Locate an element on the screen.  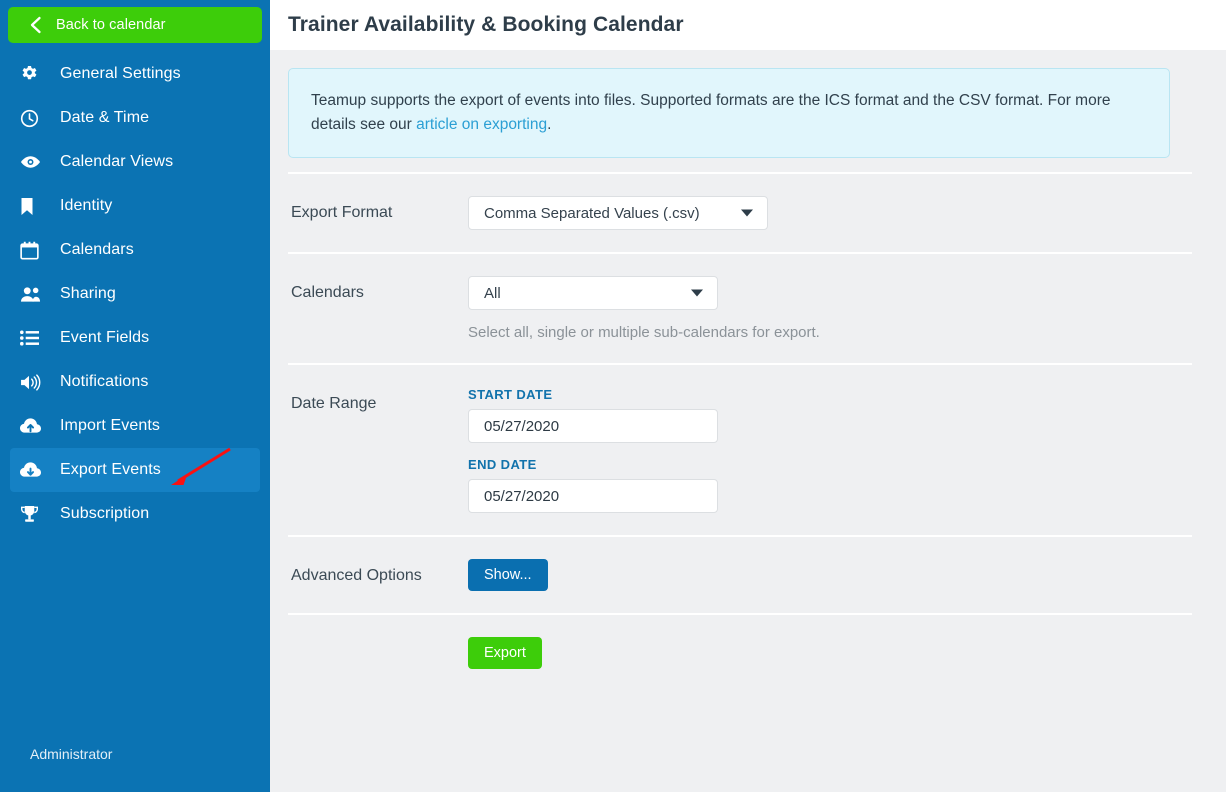
sidebar-item-label: Sharing is located at coordinates (88, 293).